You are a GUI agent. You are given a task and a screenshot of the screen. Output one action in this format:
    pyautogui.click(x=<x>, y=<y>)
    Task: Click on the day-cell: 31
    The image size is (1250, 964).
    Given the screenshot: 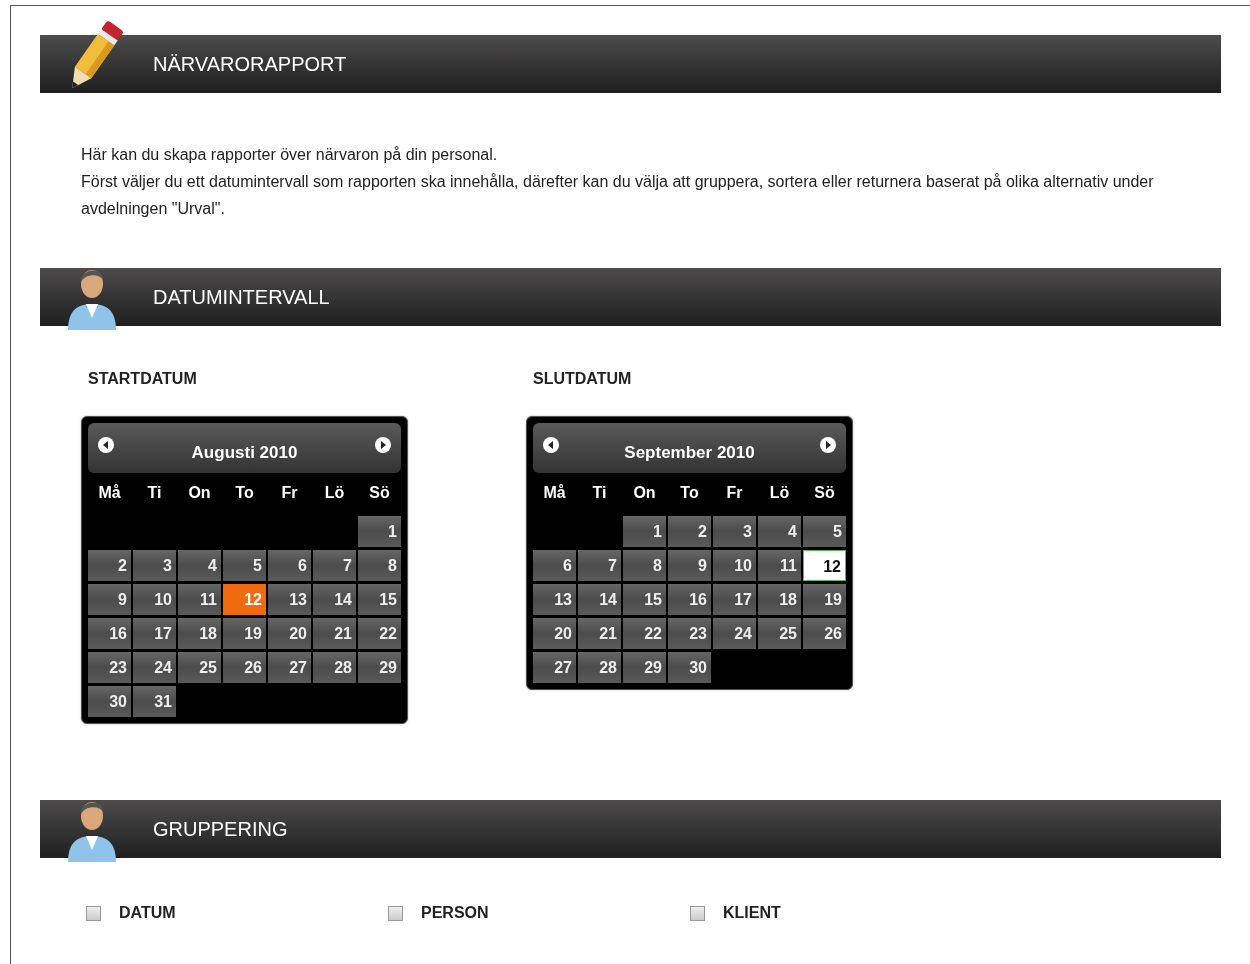 What is the action you would take?
    pyautogui.click(x=154, y=701)
    